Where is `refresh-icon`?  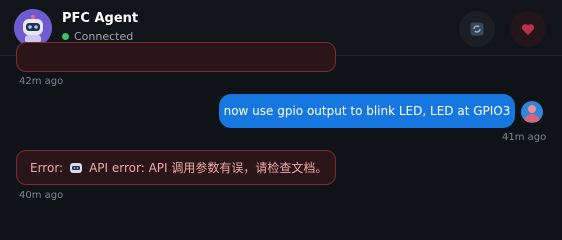 refresh-icon is located at coordinates (477, 29).